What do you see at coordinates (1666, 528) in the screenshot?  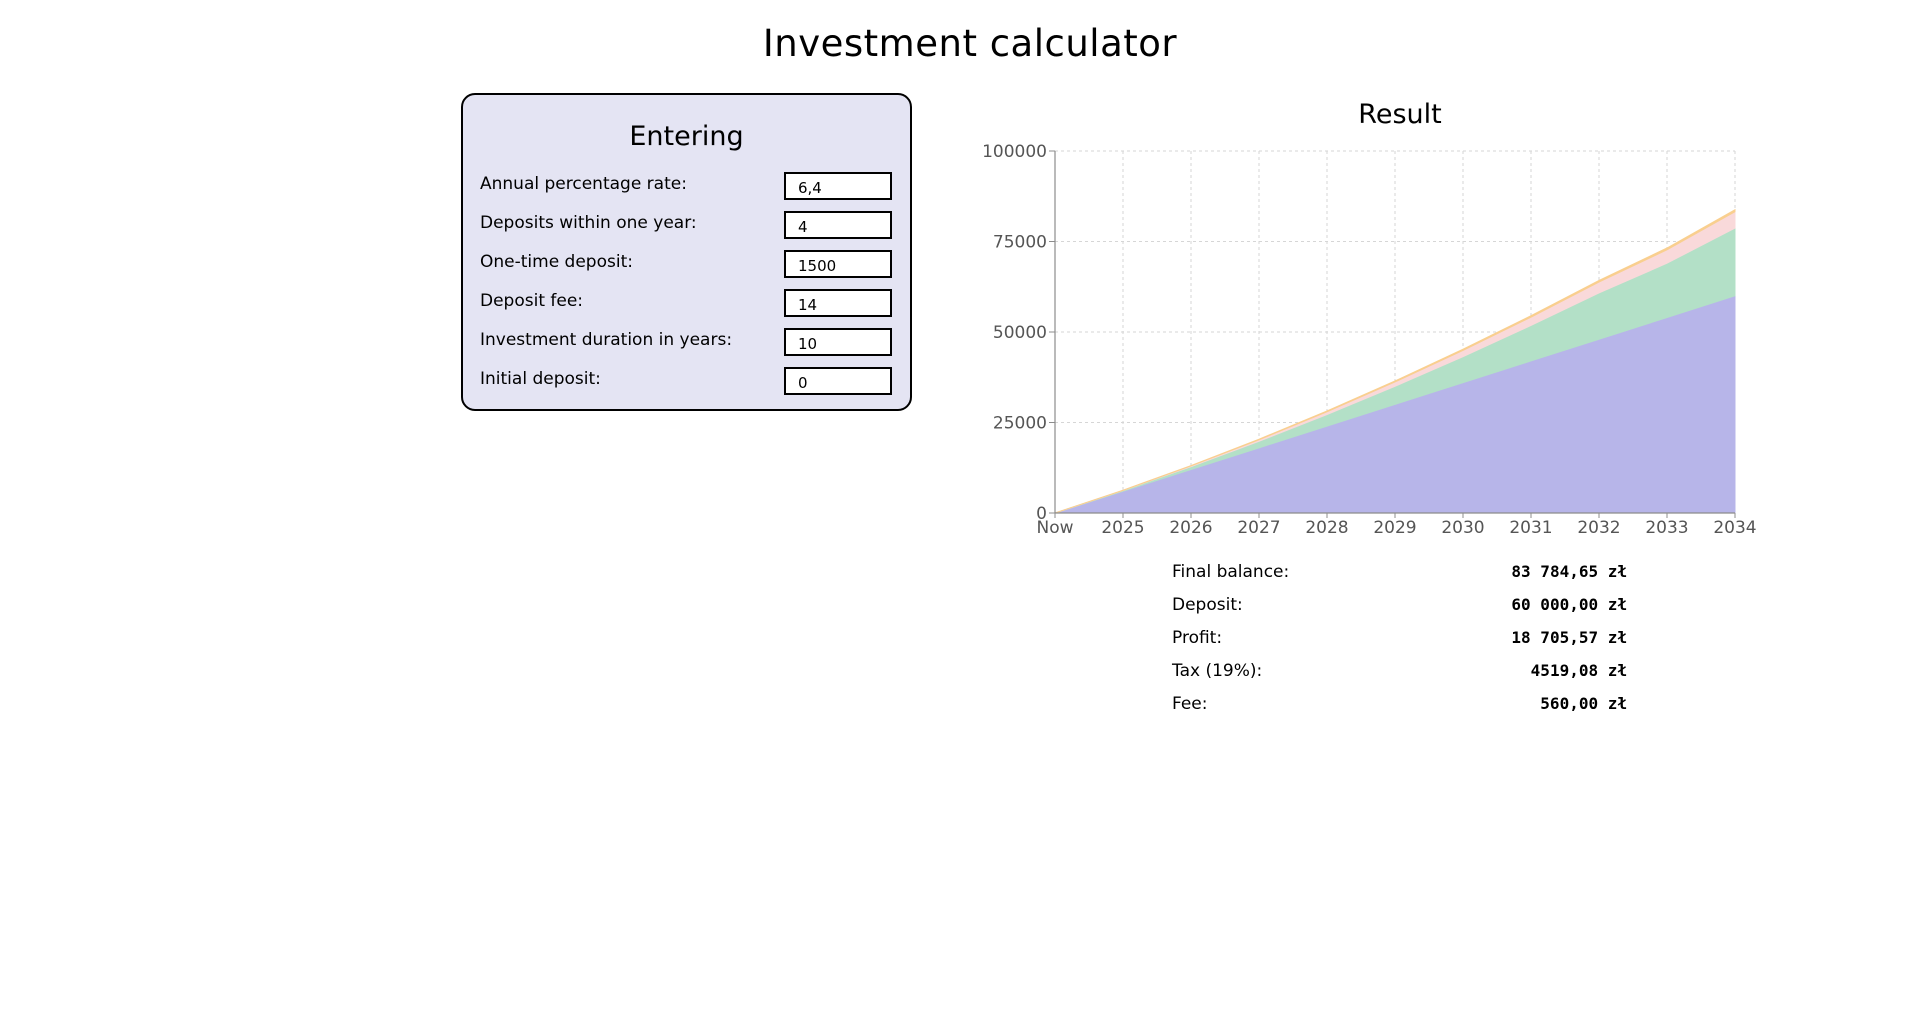 I see `x-tick-label: 2033` at bounding box center [1666, 528].